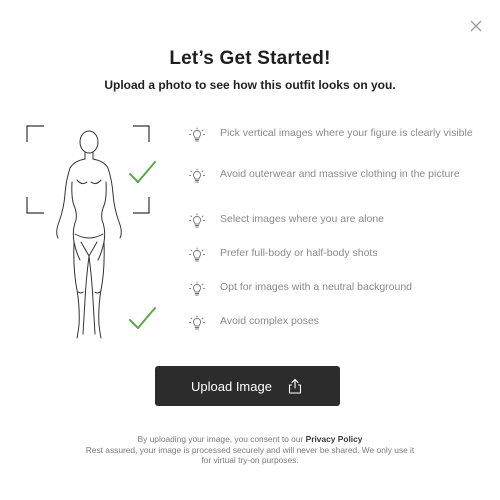 The width and height of the screenshot is (500, 500). I want to click on upload-image-button: Upload Image, so click(247, 386).